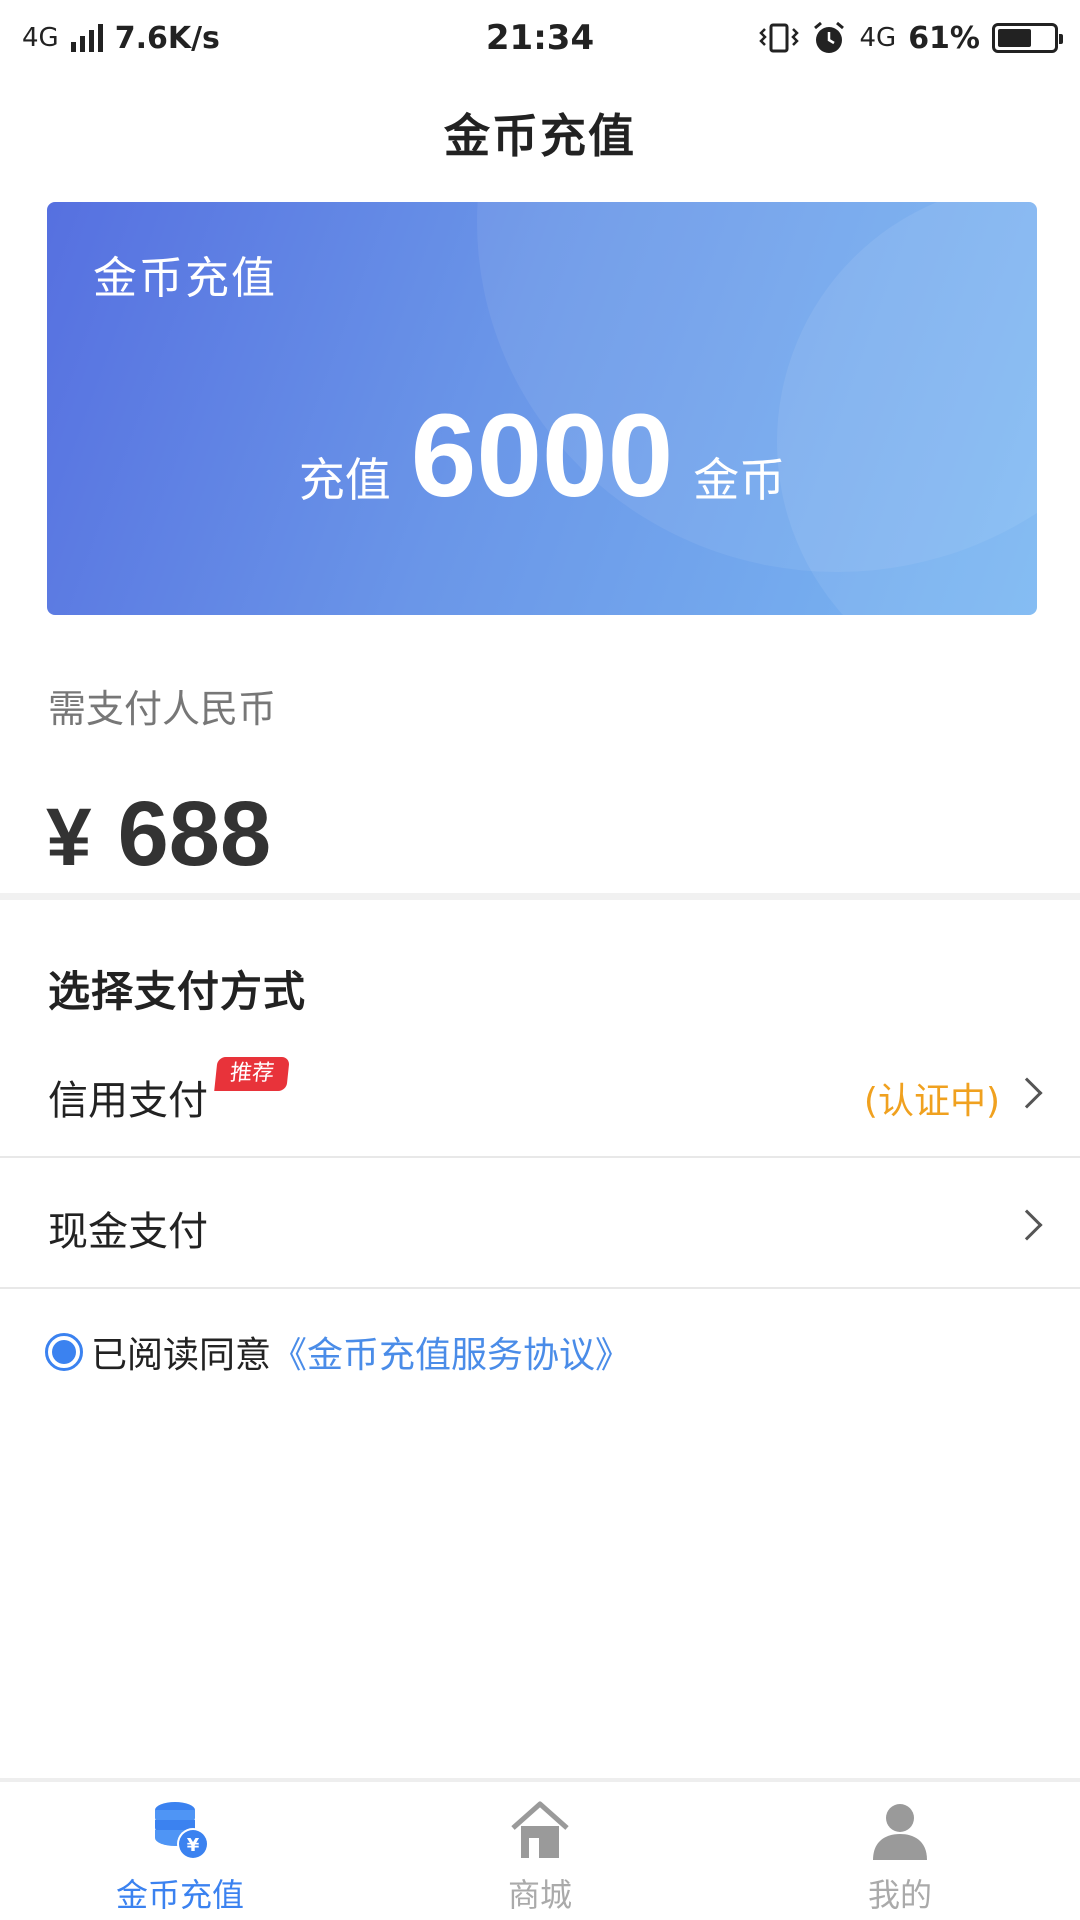  I want to click on agreement-checkbox, so click(64, 1352).